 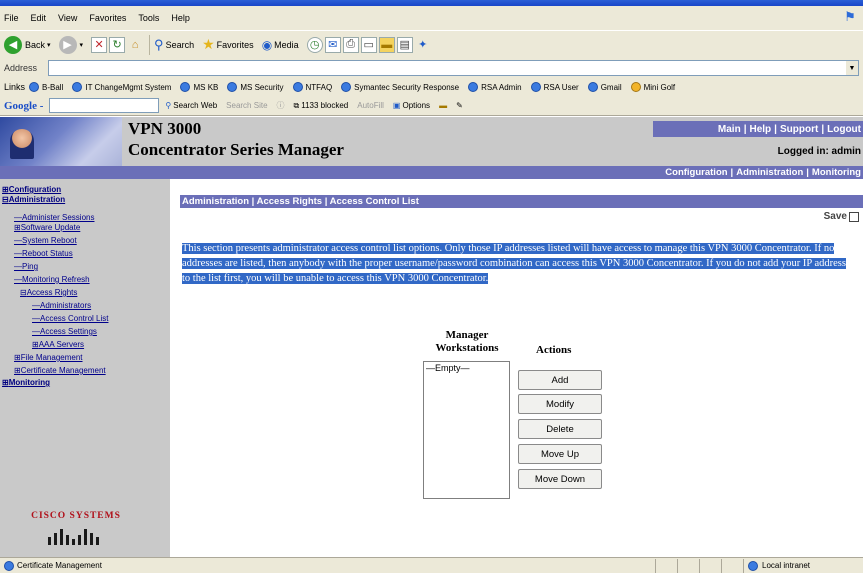 I want to click on nav-monitoring: Monitoring, so click(x=836, y=172).